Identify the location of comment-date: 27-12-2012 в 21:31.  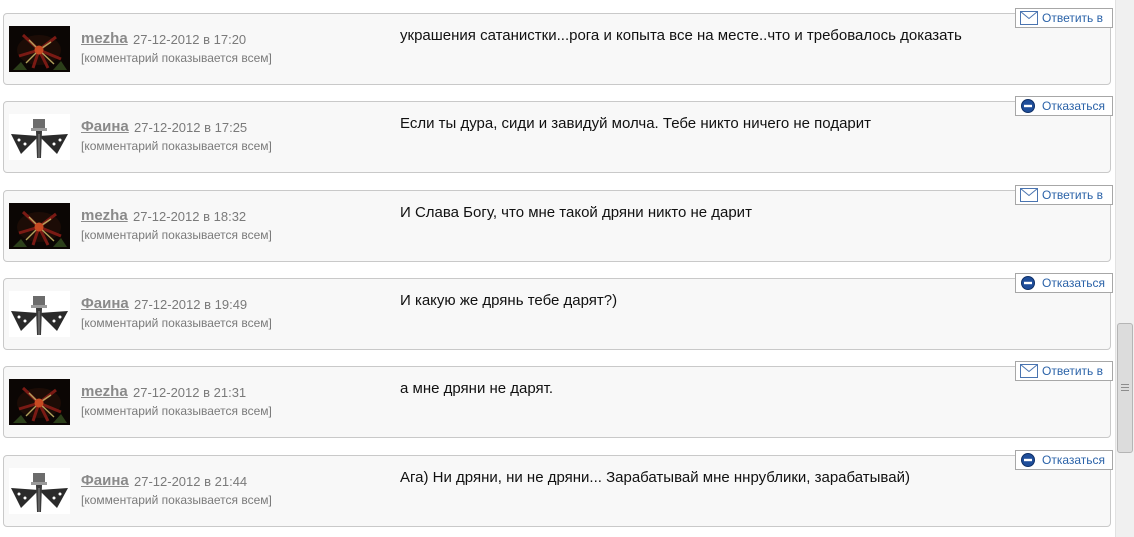
(190, 392).